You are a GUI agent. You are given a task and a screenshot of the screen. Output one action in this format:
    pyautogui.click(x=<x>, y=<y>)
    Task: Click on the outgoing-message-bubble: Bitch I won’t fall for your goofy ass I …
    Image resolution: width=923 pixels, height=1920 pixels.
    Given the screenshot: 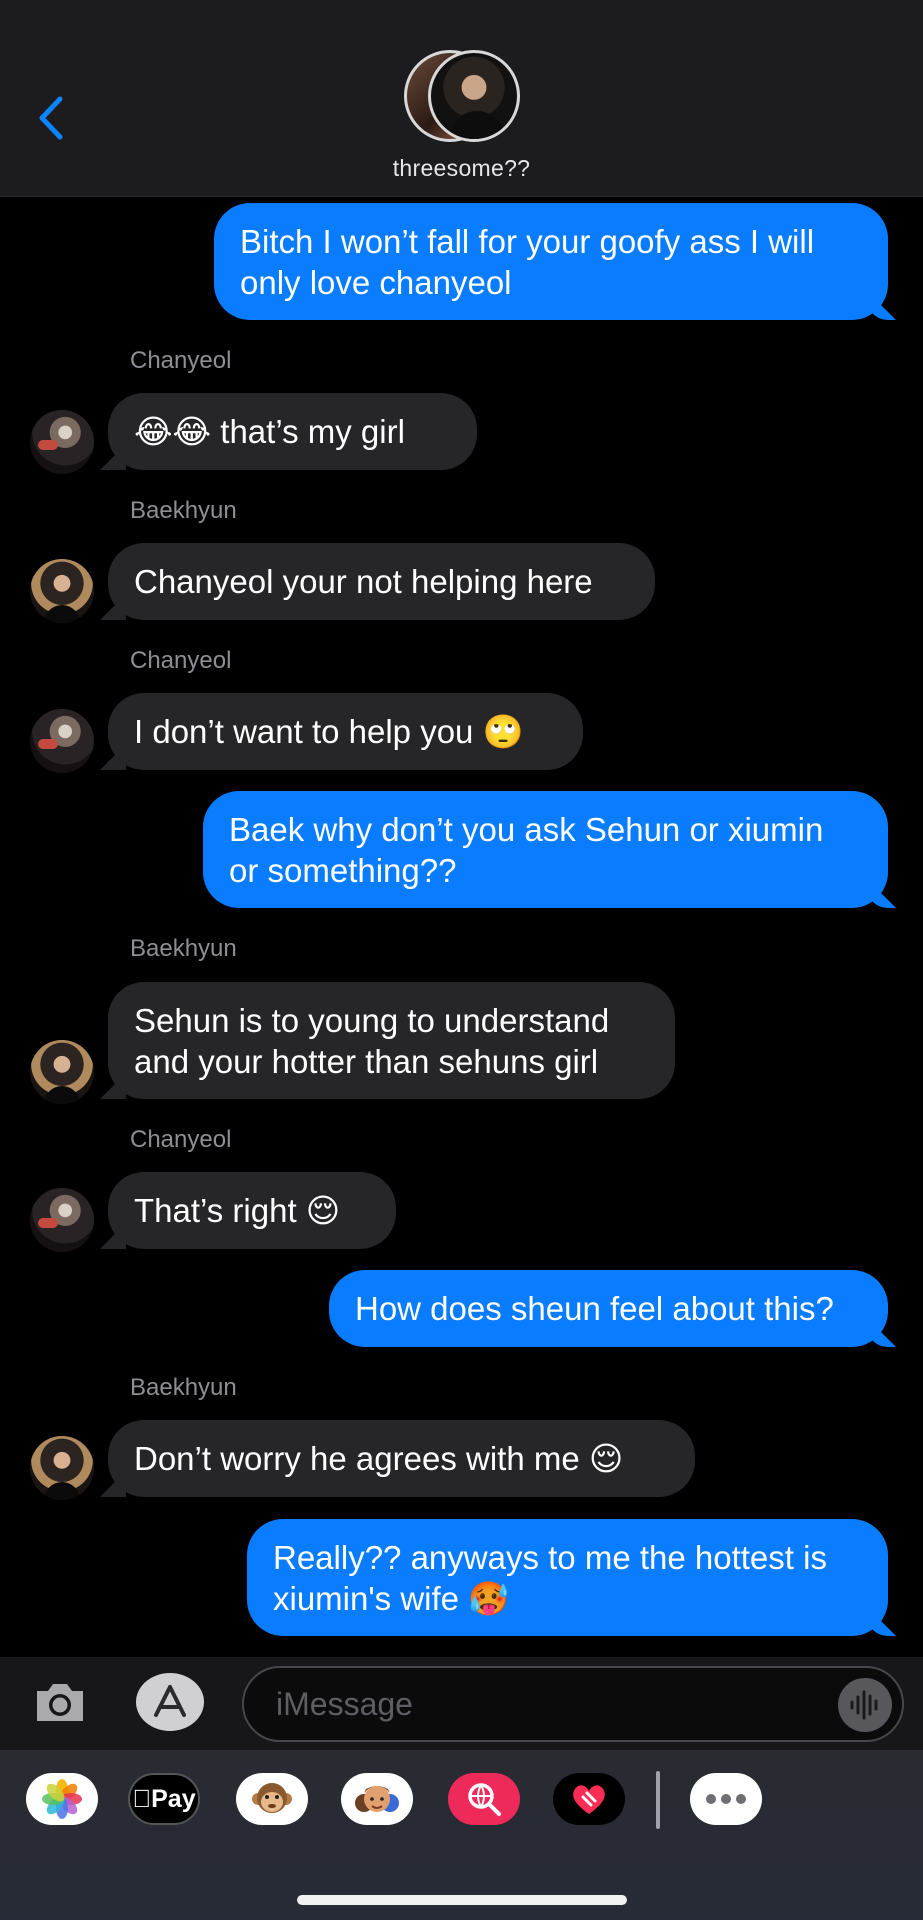 What is the action you would take?
    pyautogui.click(x=551, y=261)
    